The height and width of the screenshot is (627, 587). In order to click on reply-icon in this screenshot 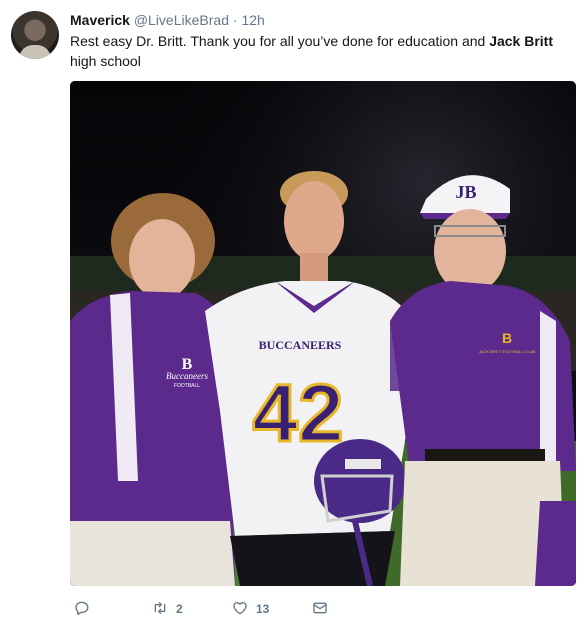, I will do `click(82, 609)`.